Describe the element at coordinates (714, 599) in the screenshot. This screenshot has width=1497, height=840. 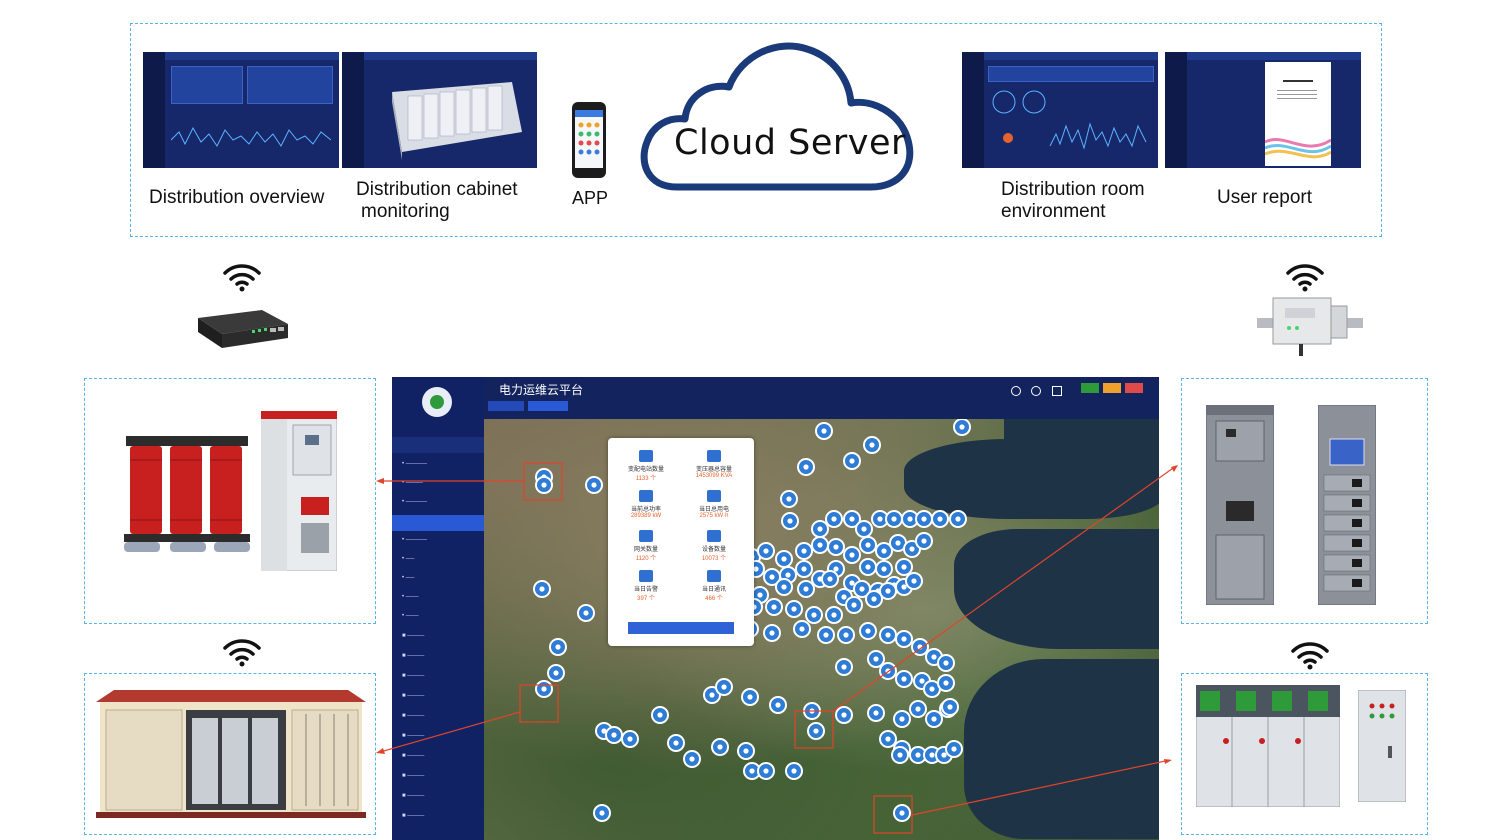
I see `stat-value: 466 个` at that location.